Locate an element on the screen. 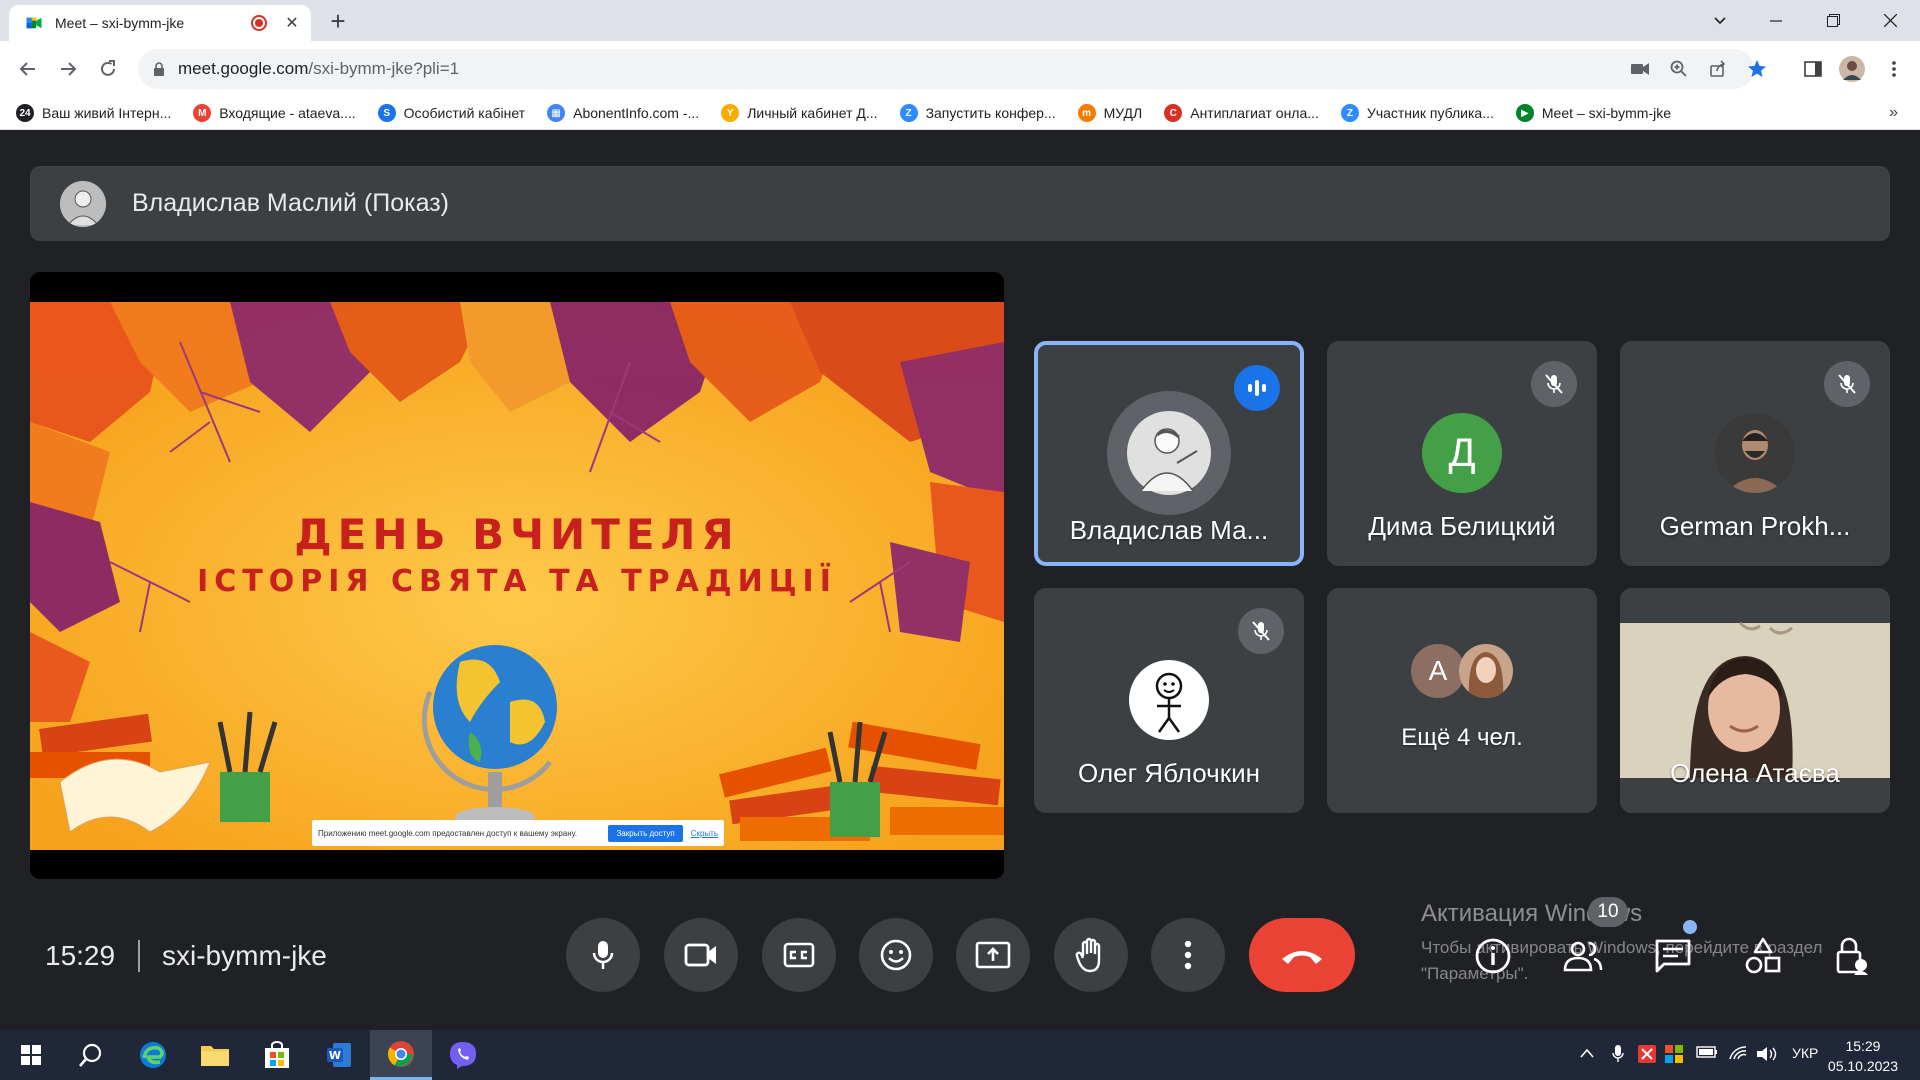 Image resolution: width=1920 pixels, height=1080 pixels. participant-tile-more: A Ещё 4 чел. is located at coordinates (1462, 700).